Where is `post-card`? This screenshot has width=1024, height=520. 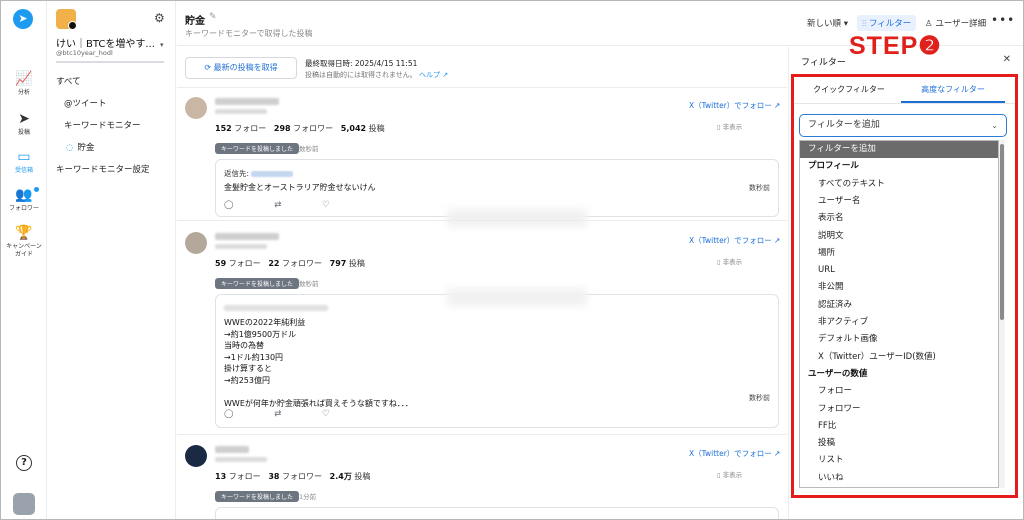
post-card is located at coordinates (497, 513).